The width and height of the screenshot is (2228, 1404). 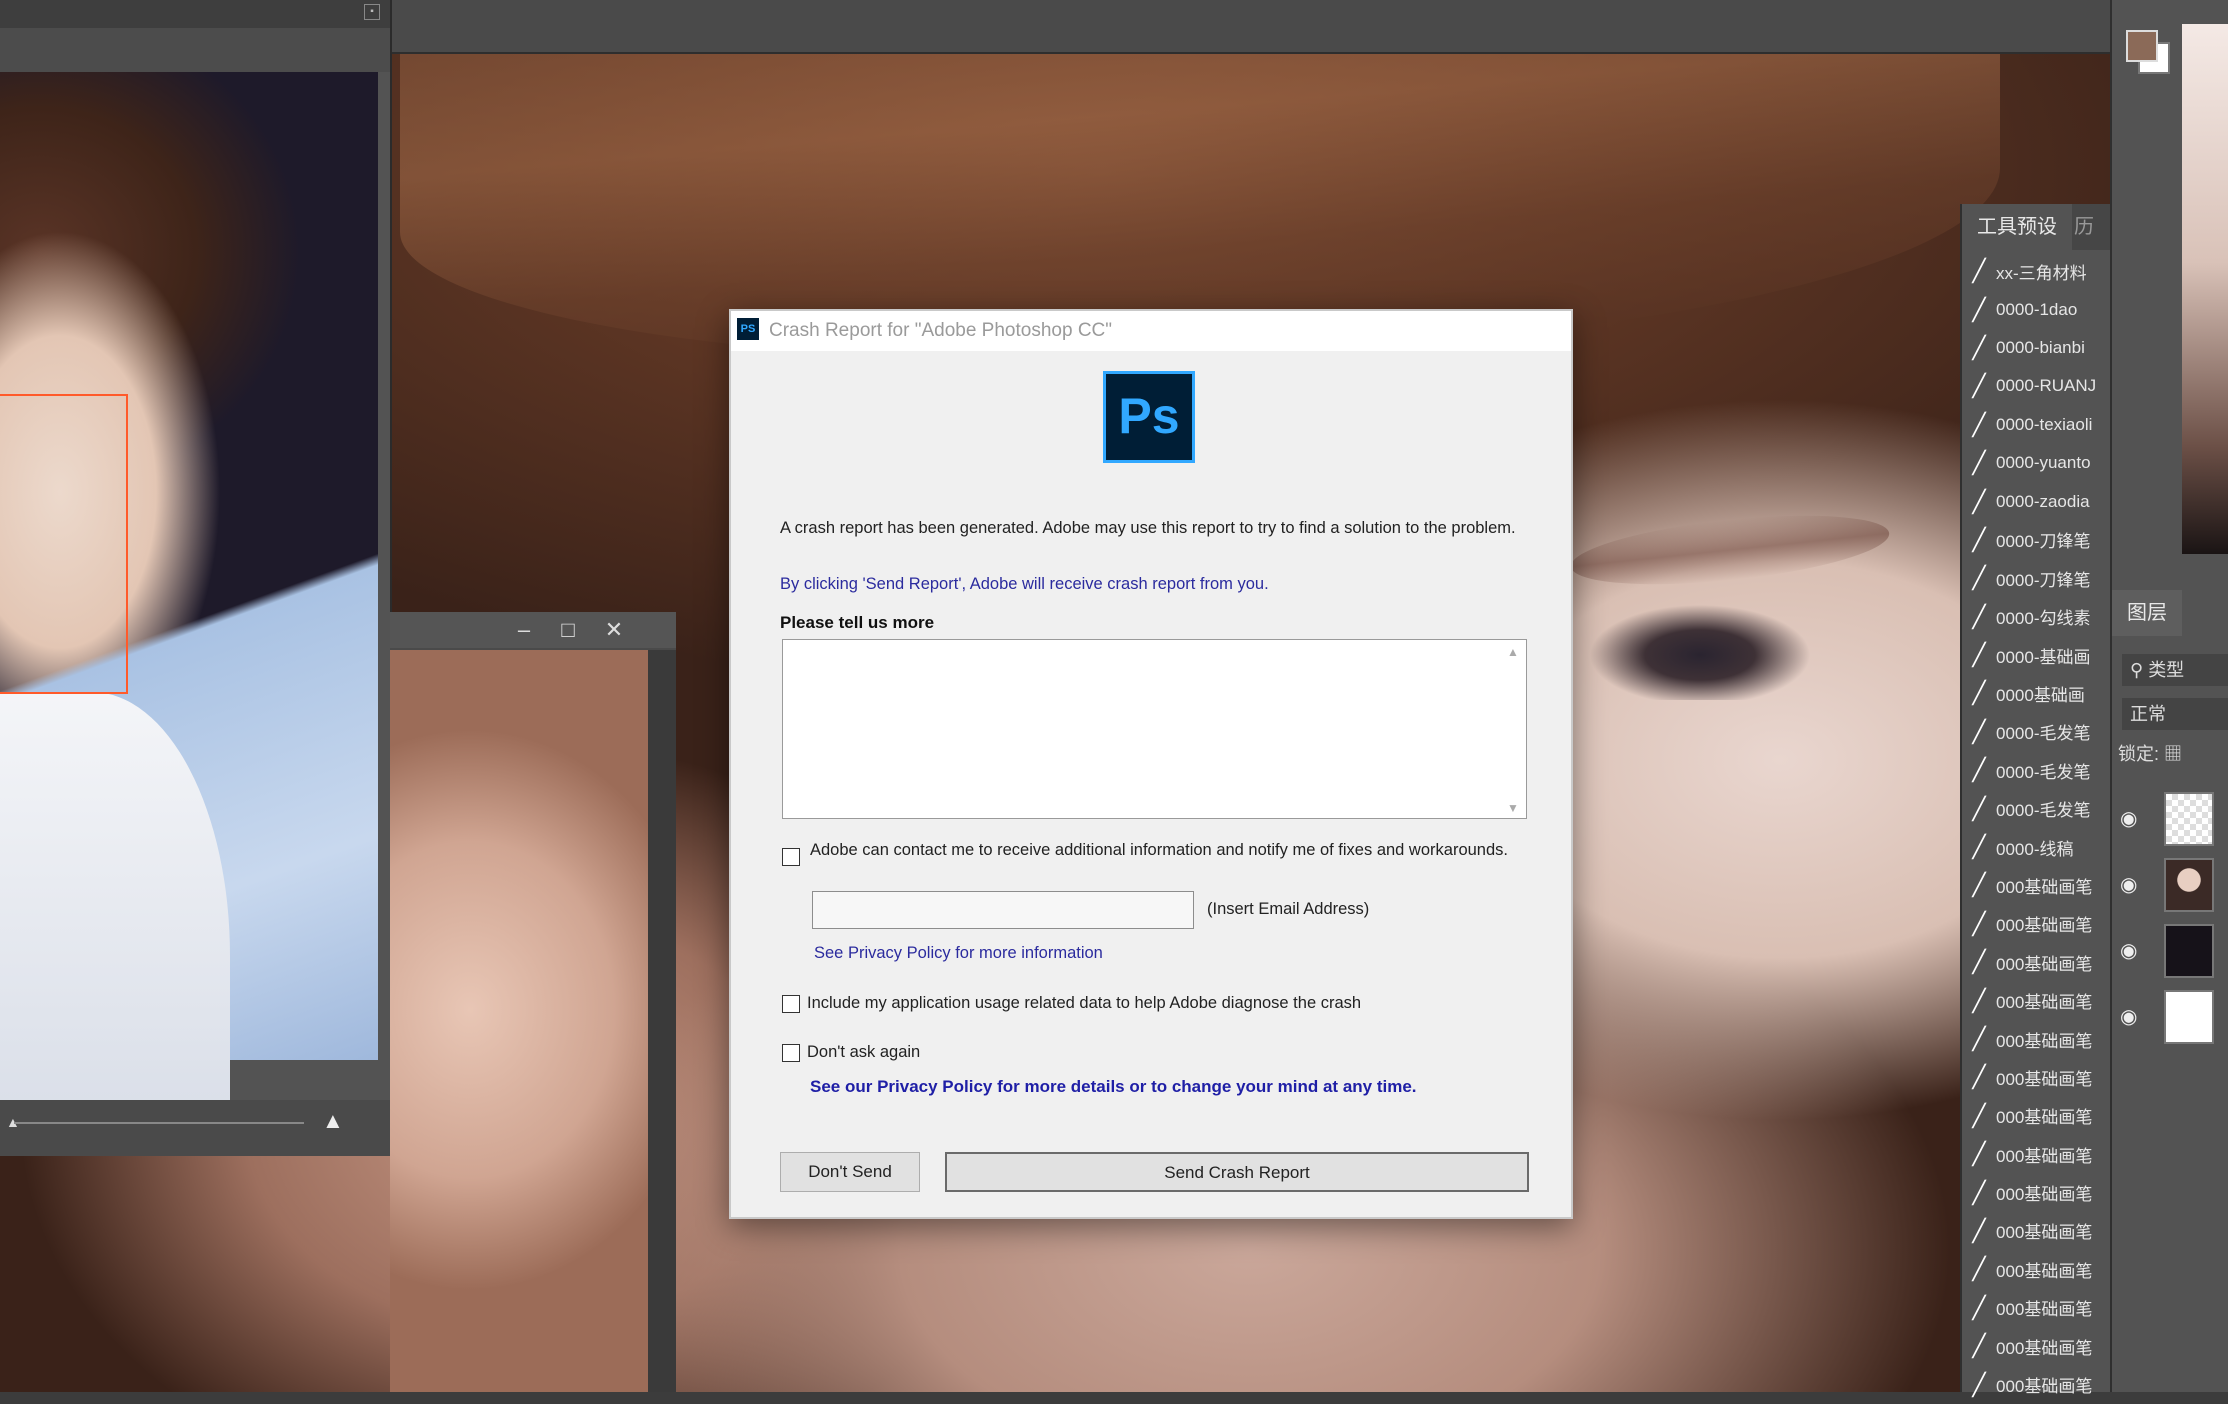 I want to click on zoom-in-icon: ▲, so click(x=333, y=1121).